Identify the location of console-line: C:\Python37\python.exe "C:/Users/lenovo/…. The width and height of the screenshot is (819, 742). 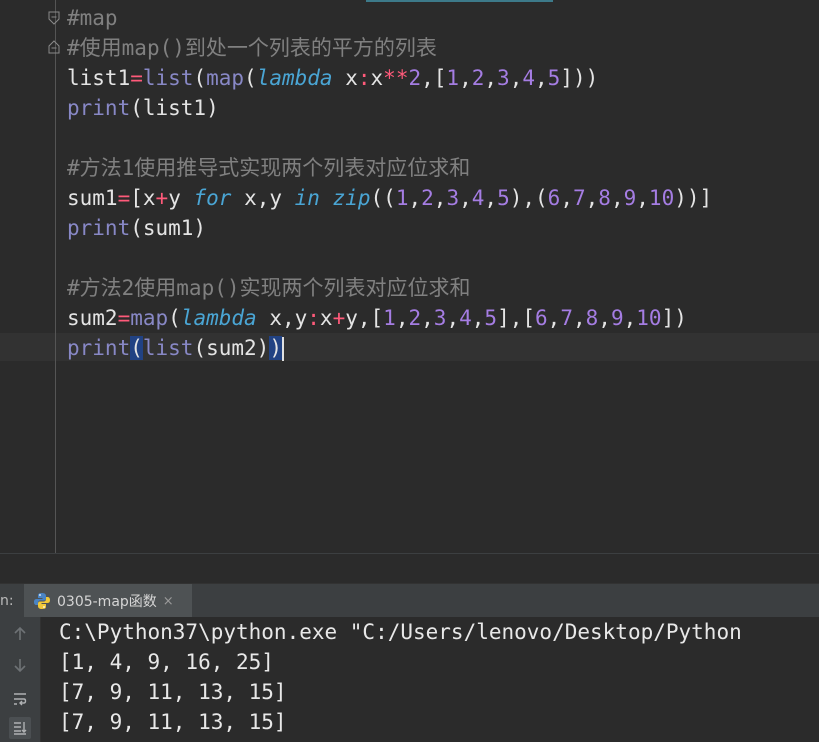
(400, 632).